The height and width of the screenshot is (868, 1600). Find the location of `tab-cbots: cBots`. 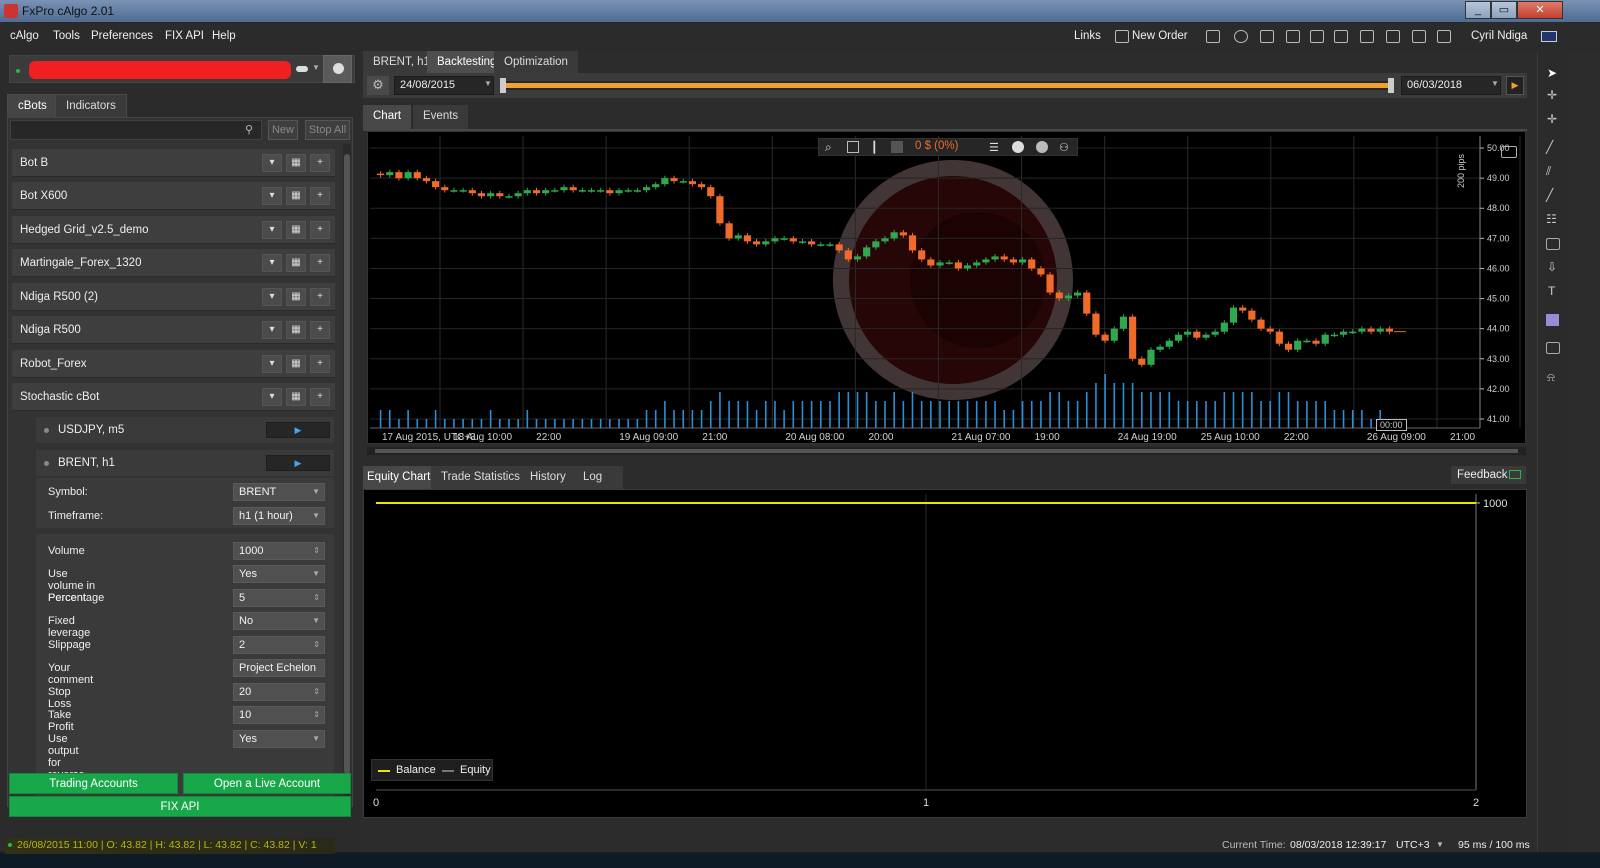

tab-cbots: cBots is located at coordinates (32, 106).